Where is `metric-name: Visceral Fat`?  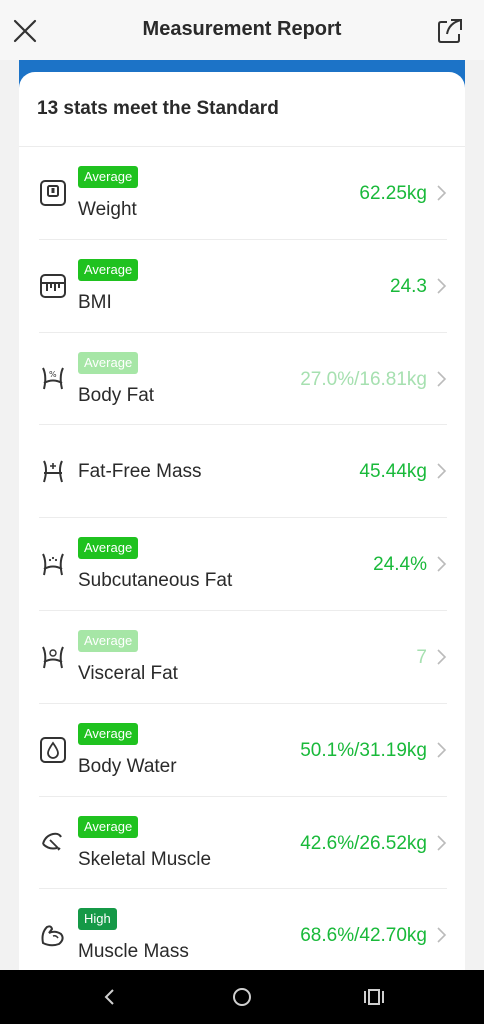
metric-name: Visceral Fat is located at coordinates (128, 673).